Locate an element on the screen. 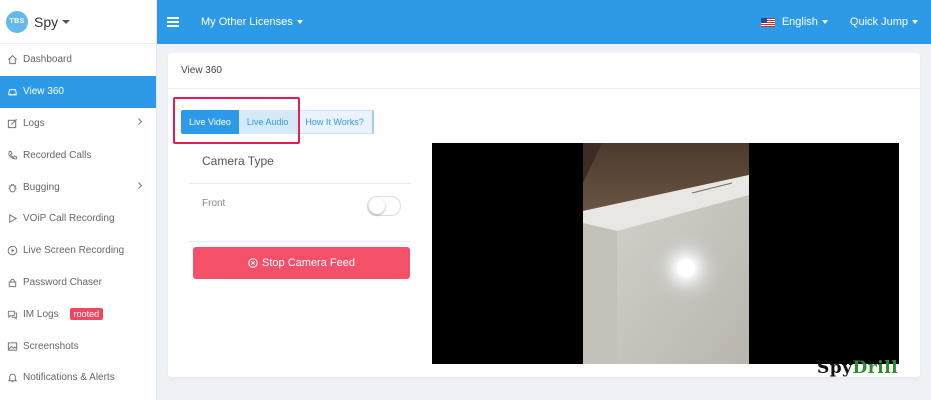 This screenshot has height=400, width=931. tab-live-video: Live Video is located at coordinates (210, 122).